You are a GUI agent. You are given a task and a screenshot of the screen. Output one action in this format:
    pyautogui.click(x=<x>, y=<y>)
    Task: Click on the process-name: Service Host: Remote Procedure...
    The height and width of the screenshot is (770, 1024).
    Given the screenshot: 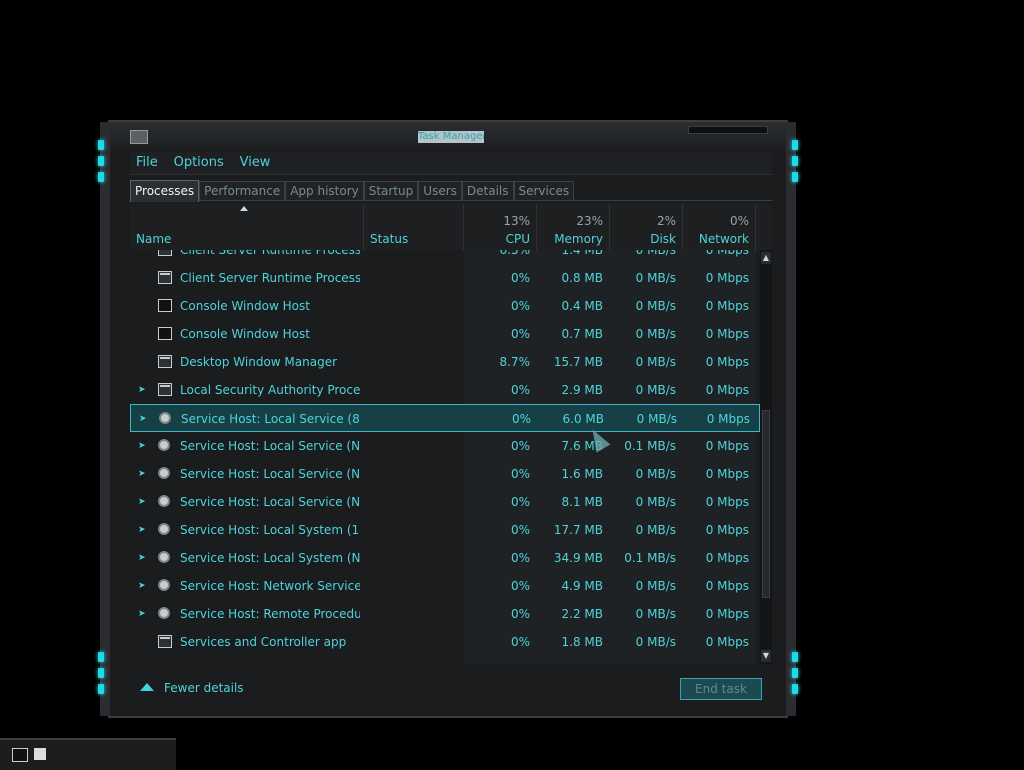 What is the action you would take?
    pyautogui.click(x=270, y=614)
    